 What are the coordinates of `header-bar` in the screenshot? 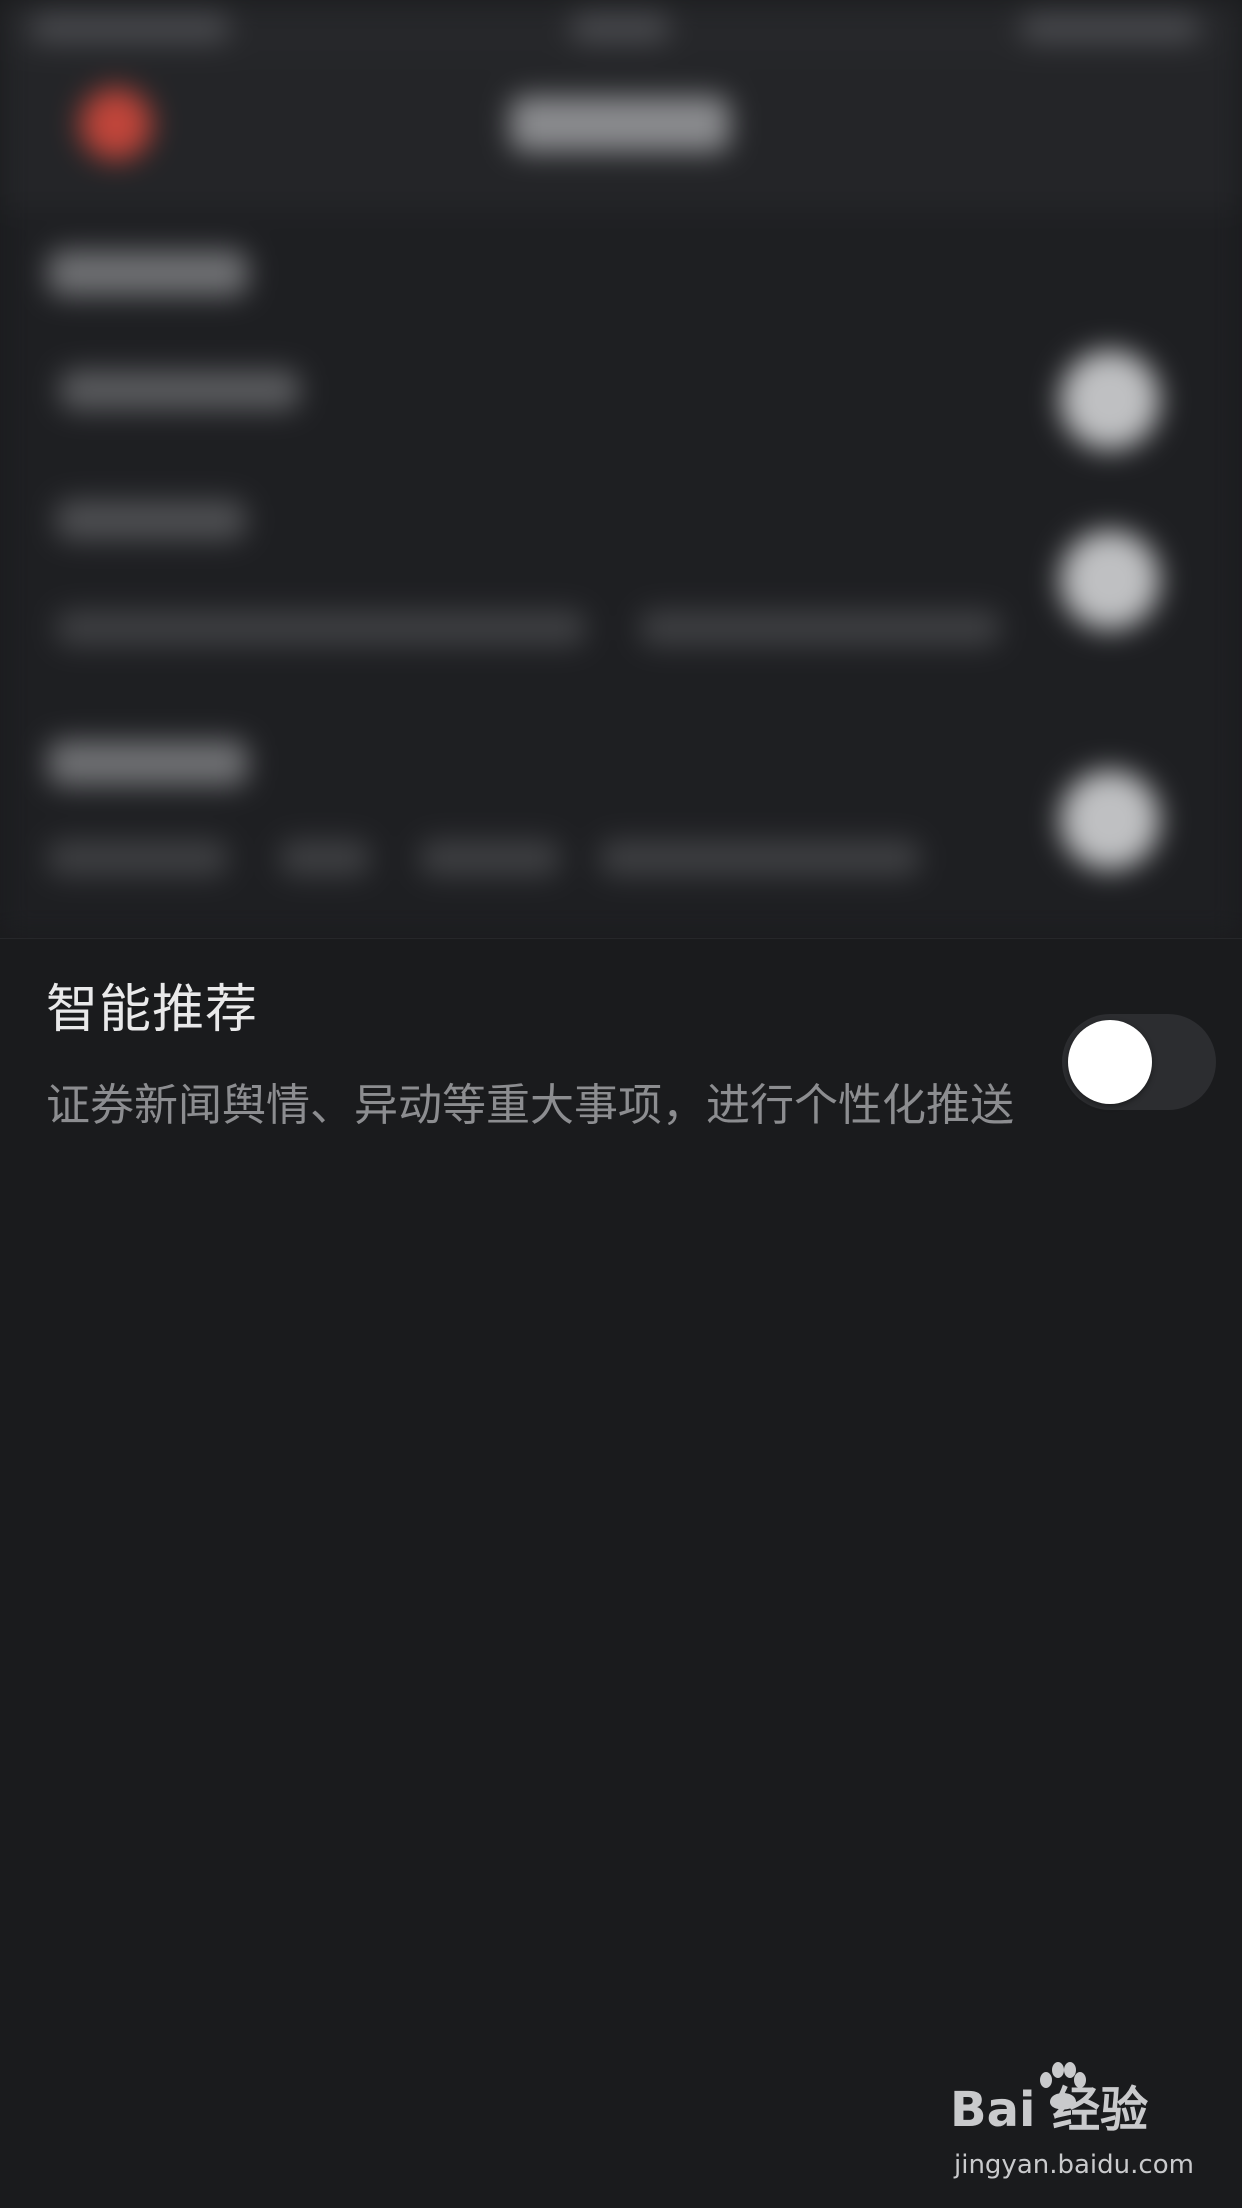 It's located at (621, 135).